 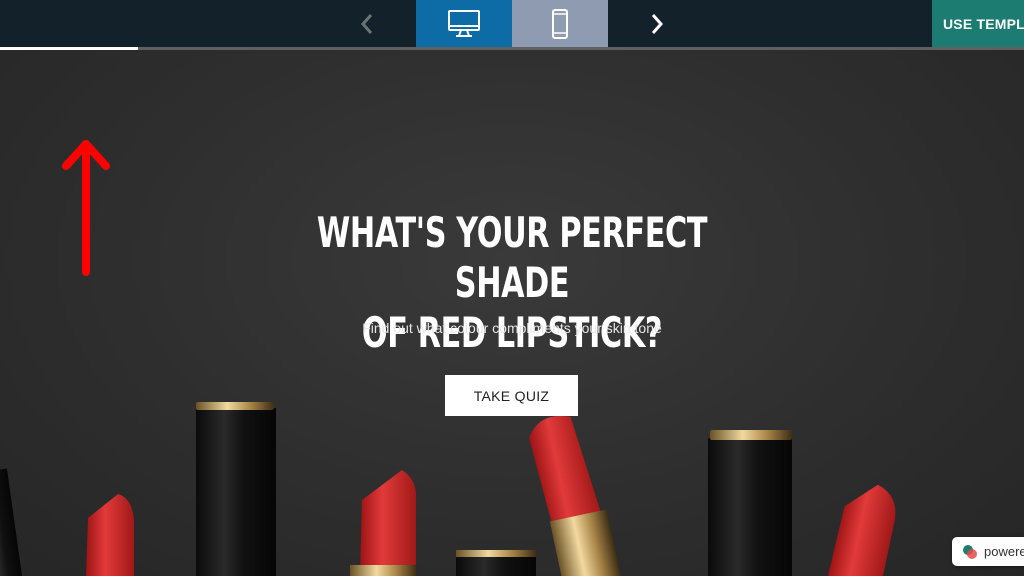 I want to click on logo-icon, so click(x=970, y=551).